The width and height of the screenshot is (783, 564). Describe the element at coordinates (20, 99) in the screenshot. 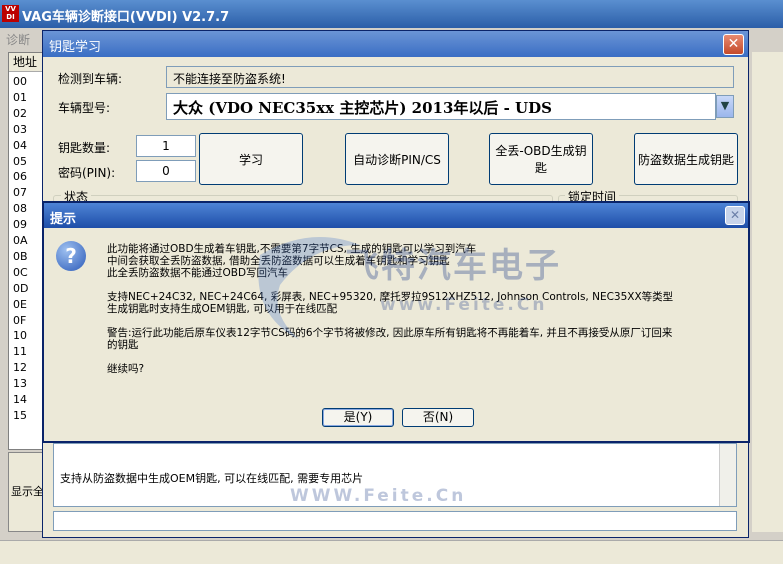

I see `address-list-item: 01` at that location.